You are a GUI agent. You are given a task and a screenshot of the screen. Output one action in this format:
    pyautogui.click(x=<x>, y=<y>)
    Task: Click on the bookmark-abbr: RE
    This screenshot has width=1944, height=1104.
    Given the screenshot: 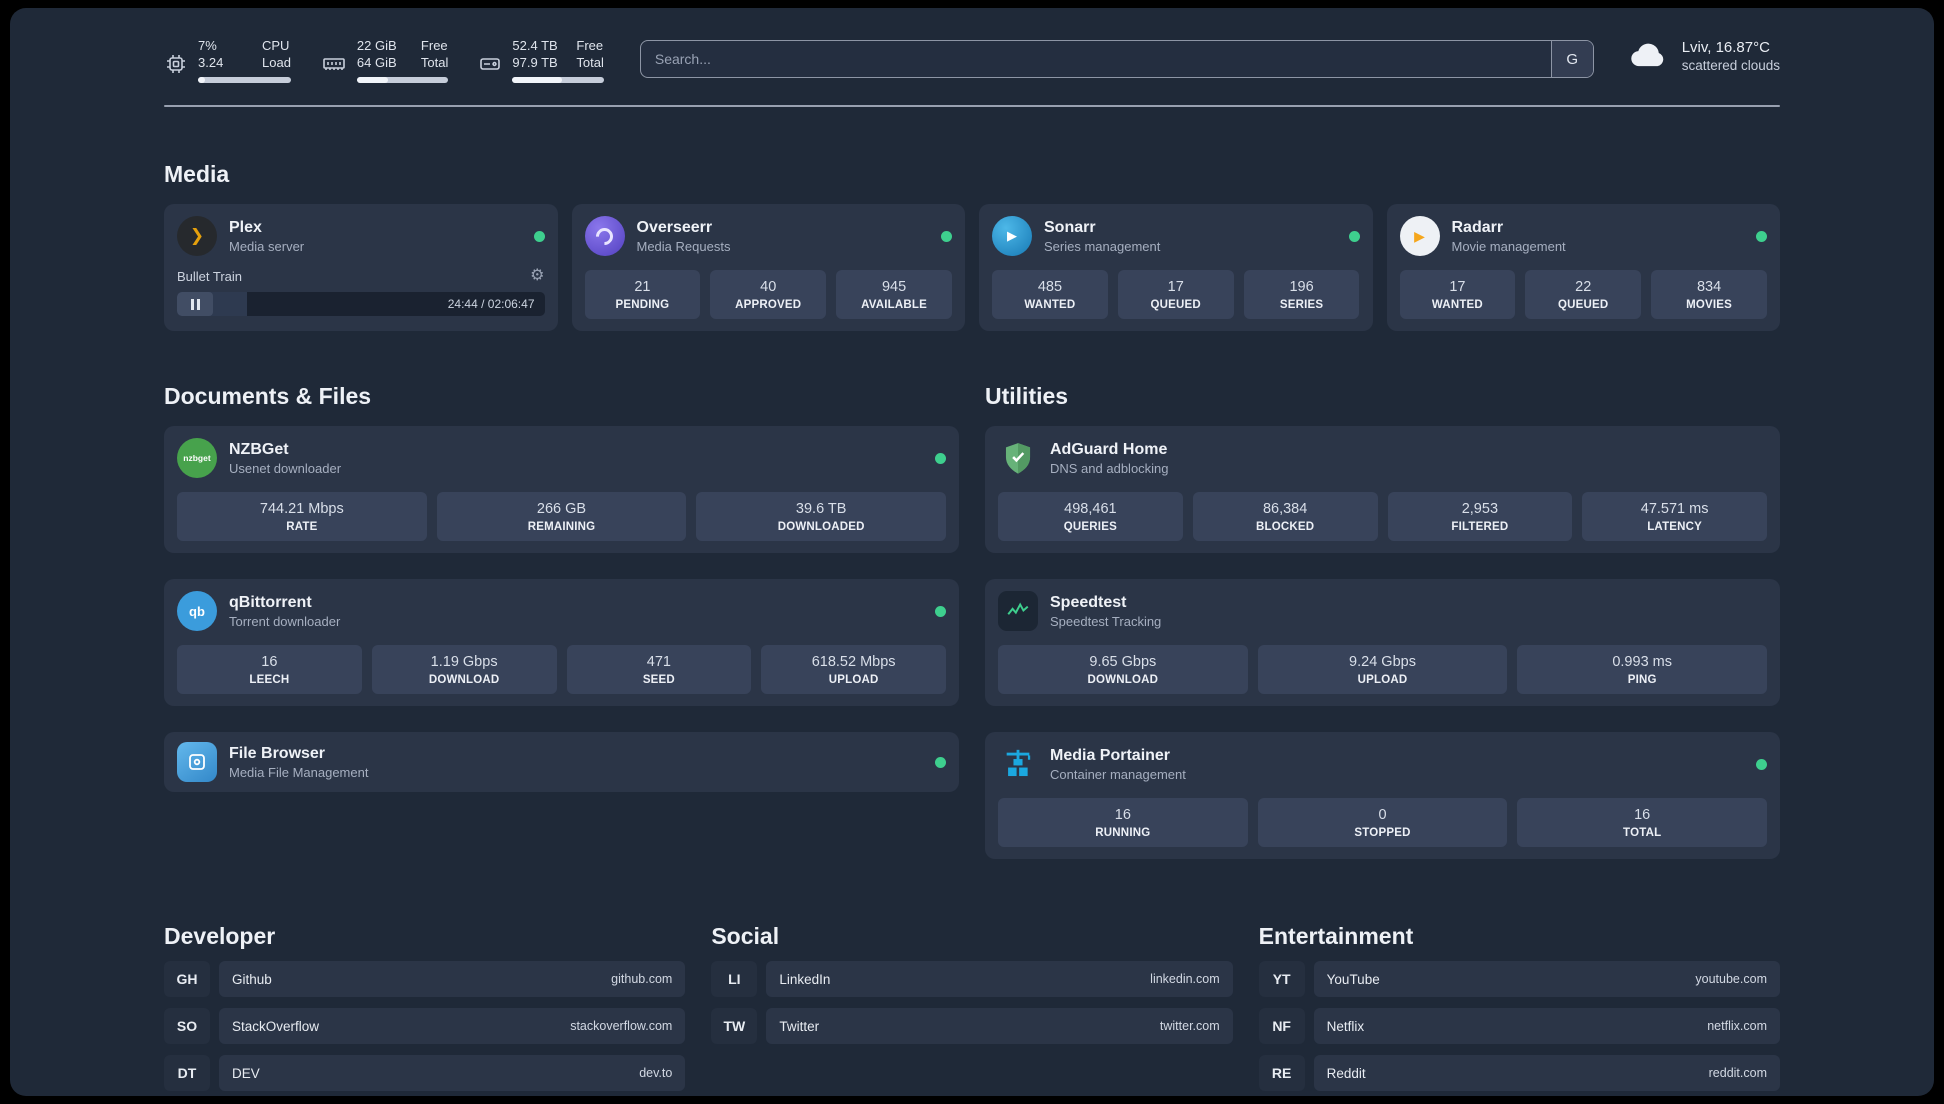 What is the action you would take?
    pyautogui.click(x=1281, y=1073)
    